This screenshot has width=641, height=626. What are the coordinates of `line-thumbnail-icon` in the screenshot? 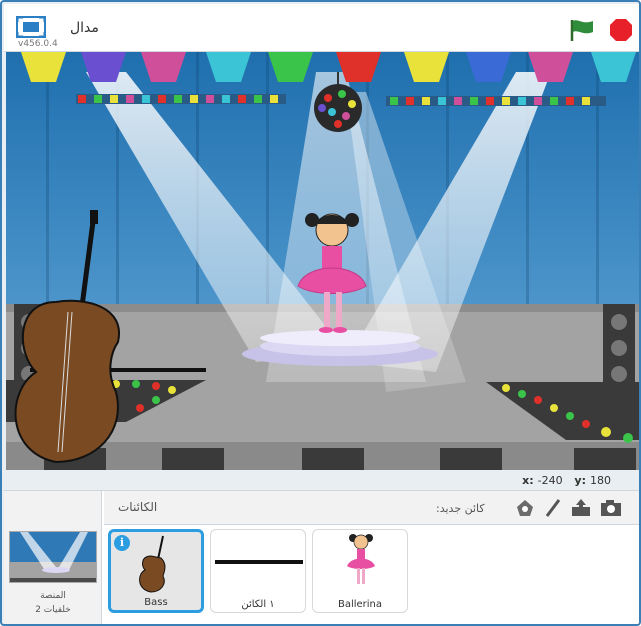 It's located at (259, 562).